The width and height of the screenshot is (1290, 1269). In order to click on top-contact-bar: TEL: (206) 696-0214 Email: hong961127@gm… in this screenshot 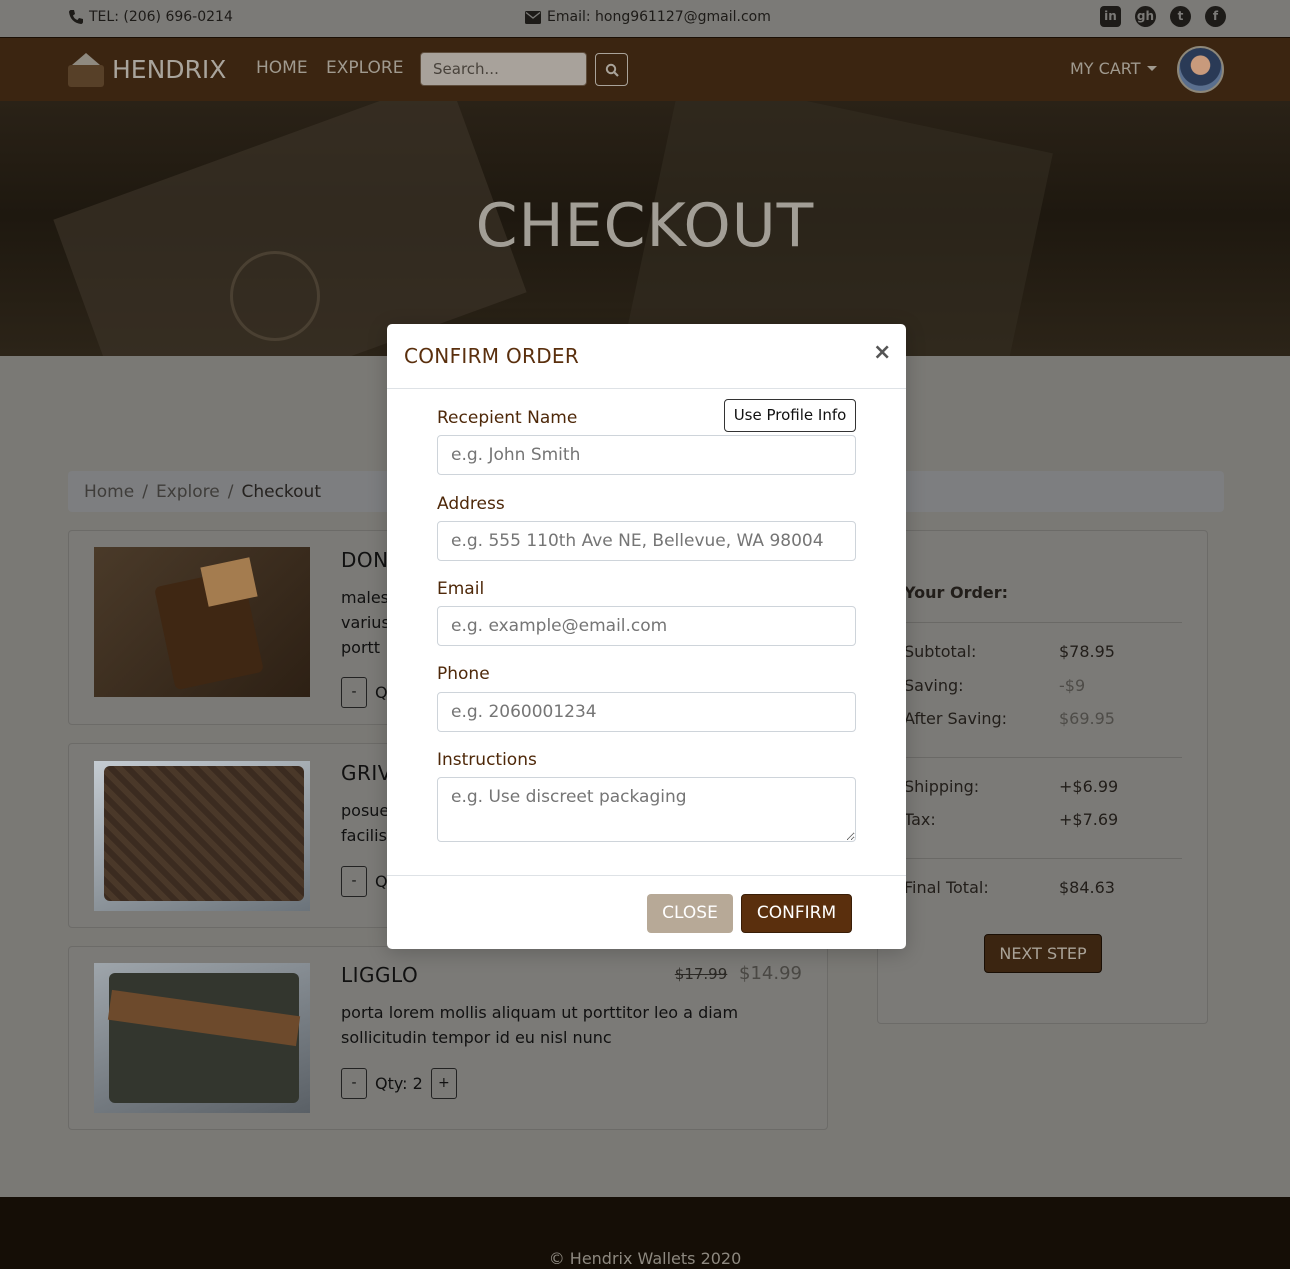, I will do `click(645, 18)`.